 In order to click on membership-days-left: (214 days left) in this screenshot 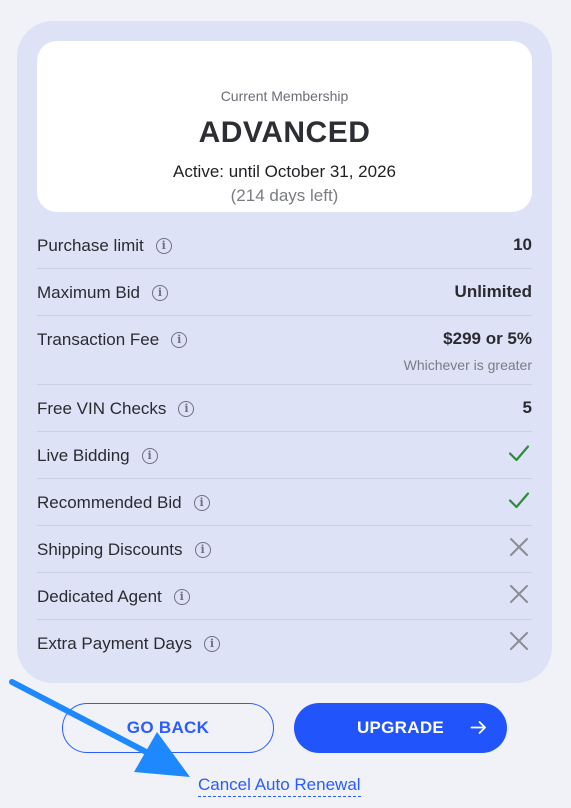, I will do `click(284, 195)`.